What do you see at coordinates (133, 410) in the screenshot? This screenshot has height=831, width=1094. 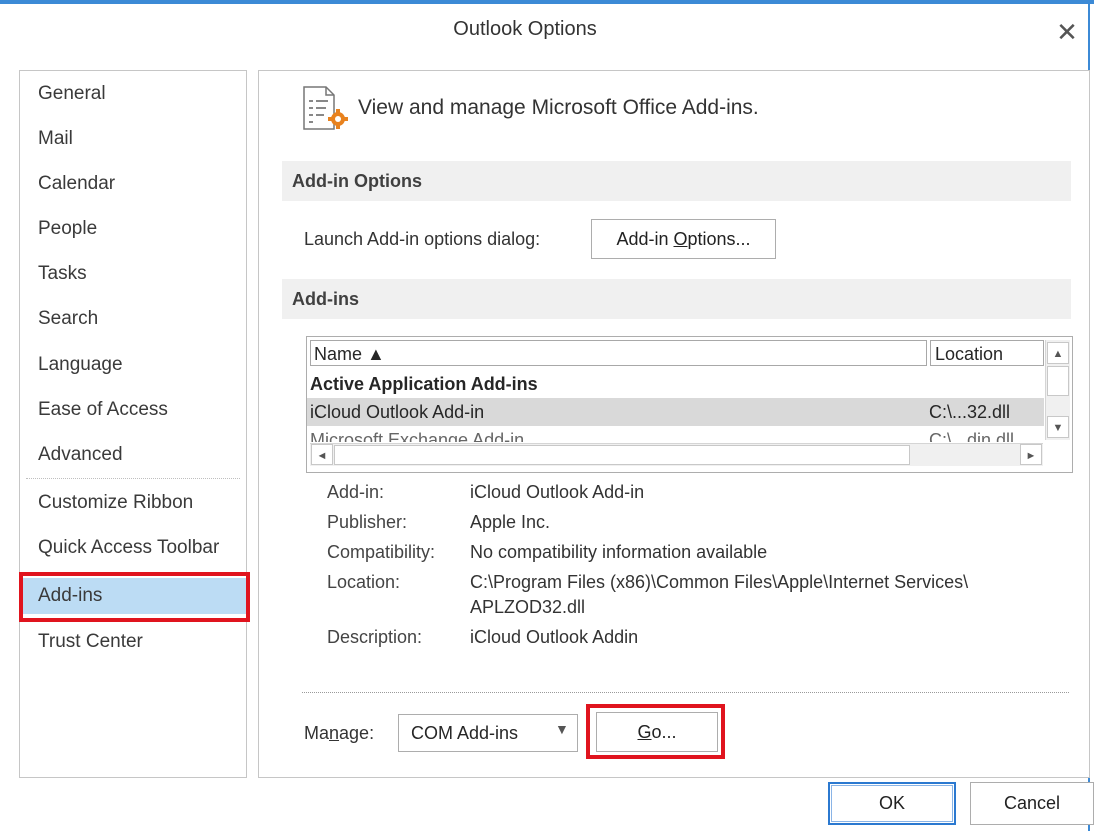 I see `nav-item-ease-of-access: Ease of Access` at bounding box center [133, 410].